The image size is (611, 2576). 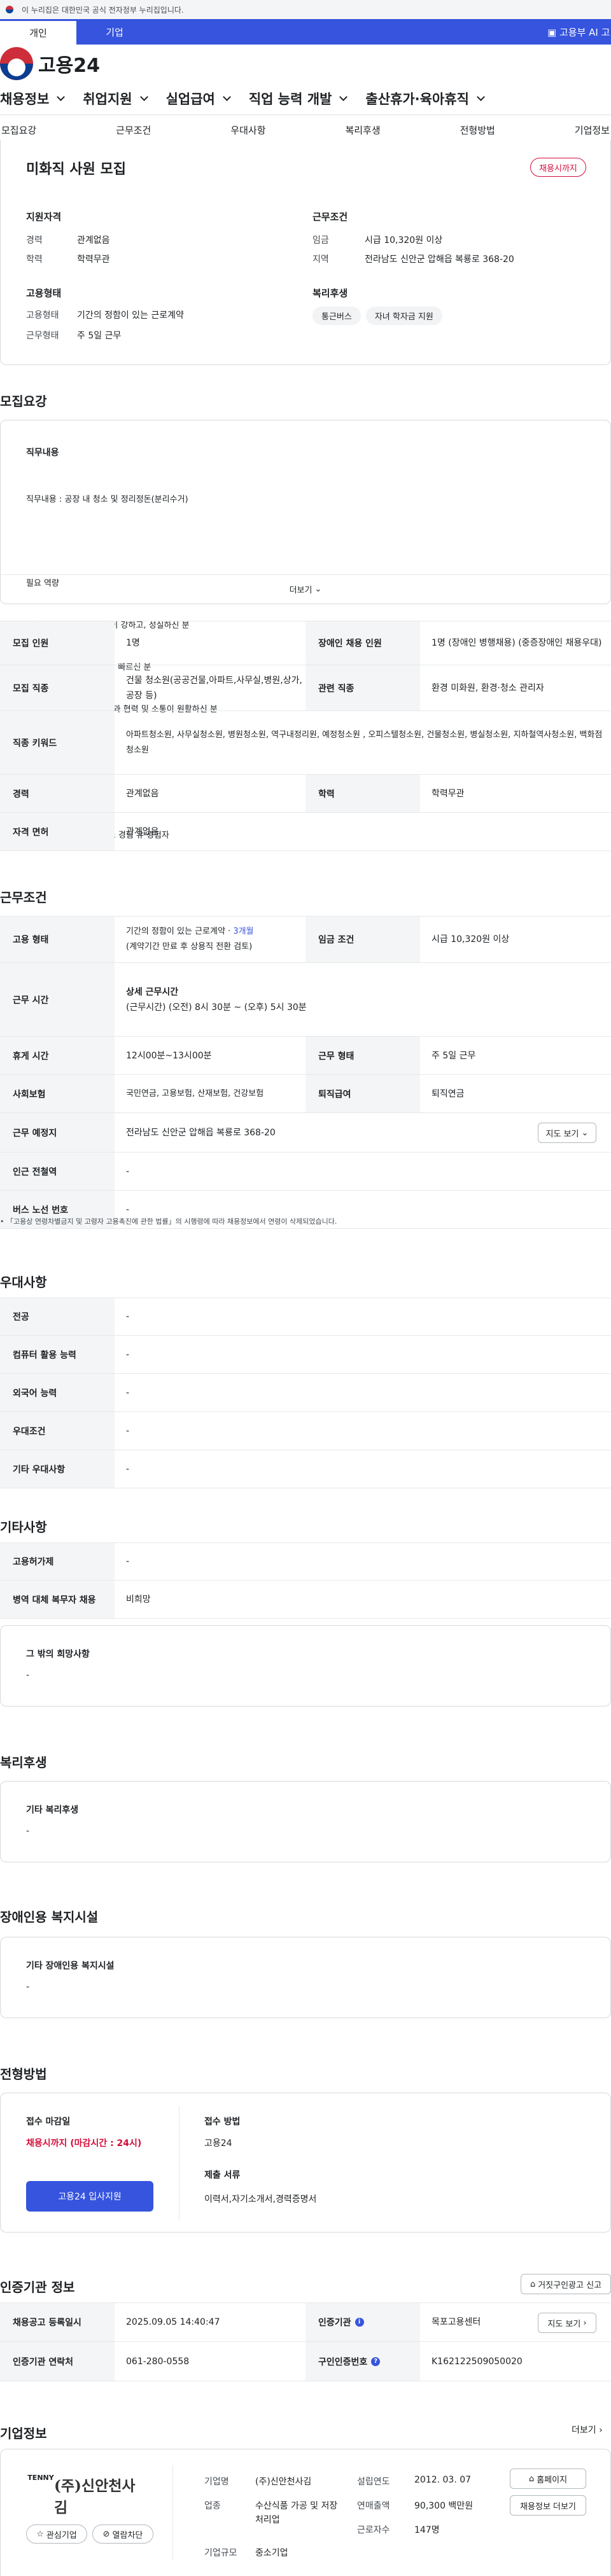 I want to click on korea-flag-icon, so click(x=10, y=10).